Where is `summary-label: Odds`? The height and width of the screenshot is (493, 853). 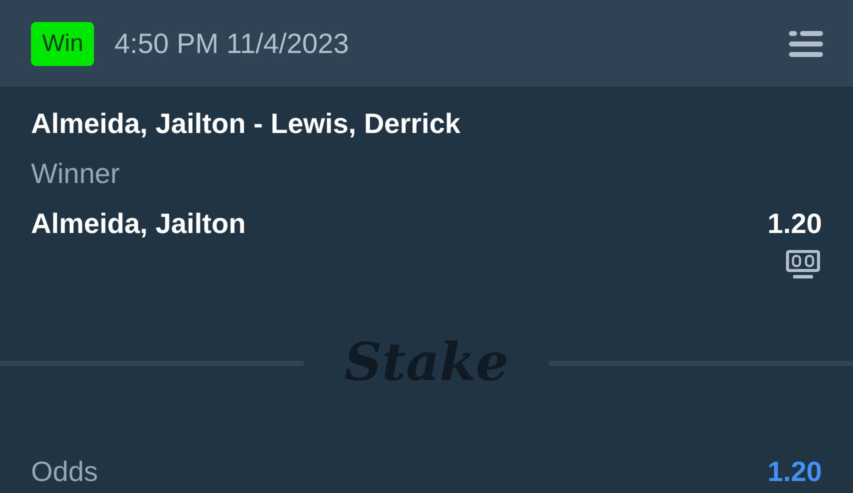
summary-label: Odds is located at coordinates (64, 472).